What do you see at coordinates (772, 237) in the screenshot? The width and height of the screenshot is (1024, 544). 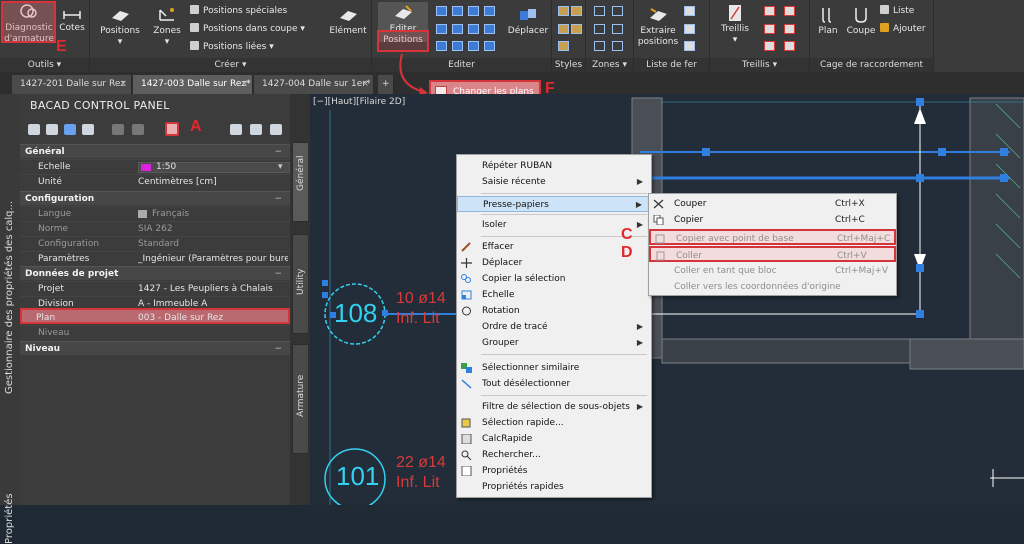 I see `submenu-item-copier-point-base: Copier avec point de base Ctrl+Maj+C` at bounding box center [772, 237].